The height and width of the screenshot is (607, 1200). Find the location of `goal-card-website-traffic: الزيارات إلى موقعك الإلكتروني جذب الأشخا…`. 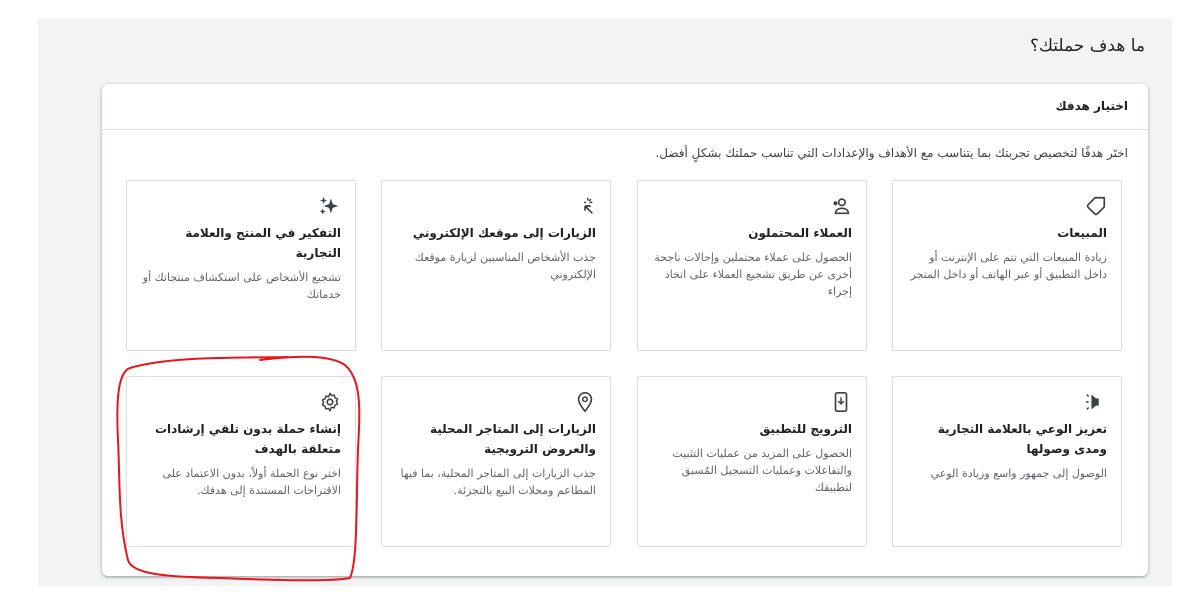

goal-card-website-traffic: الزيارات إلى موقعك الإلكتروني جذب الأشخا… is located at coordinates (496, 265).